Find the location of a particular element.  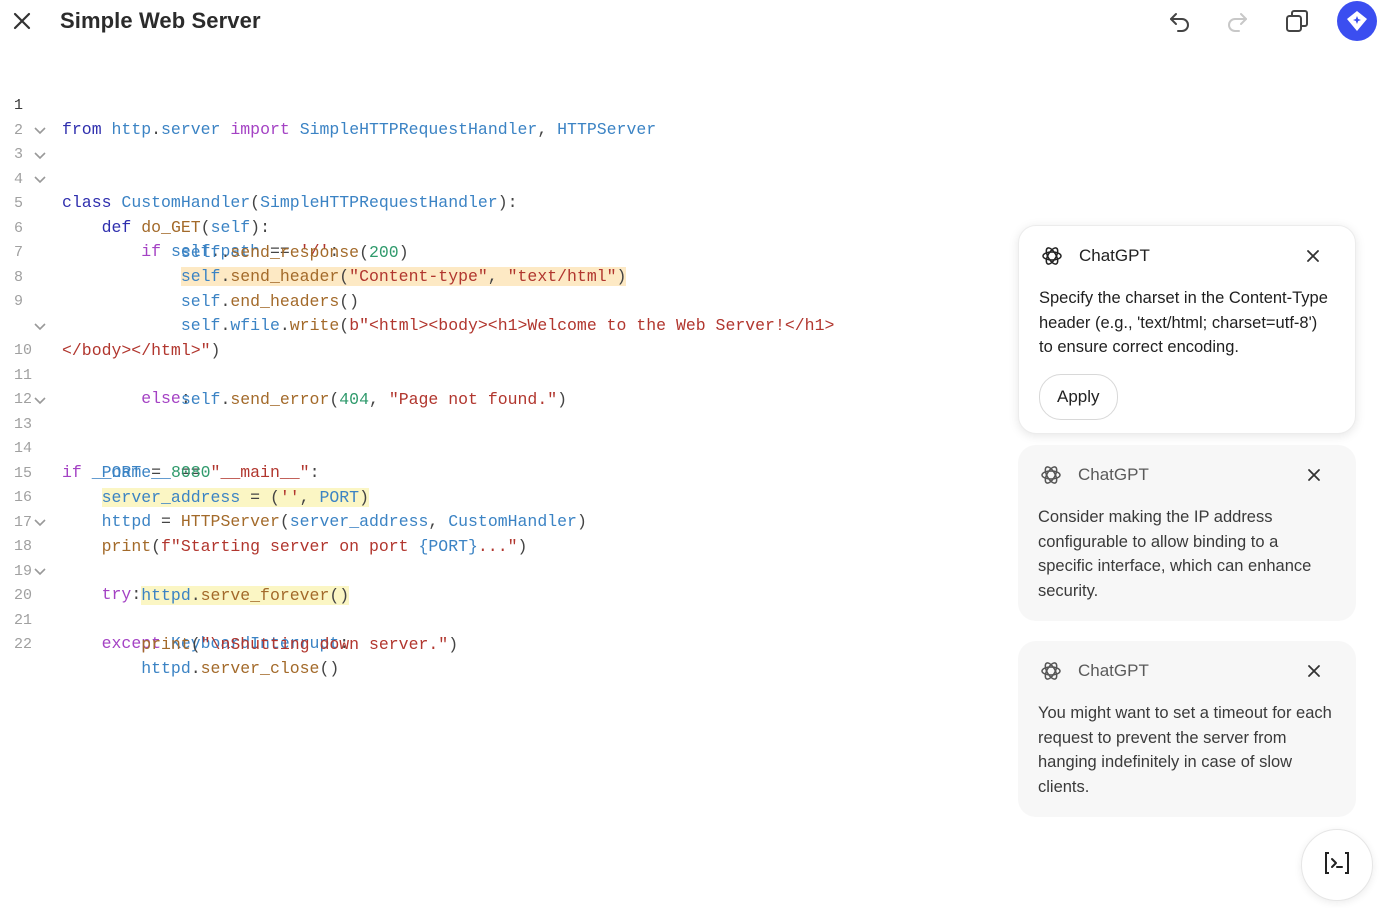

code-line: 18 try: is located at coordinates (70, 557).